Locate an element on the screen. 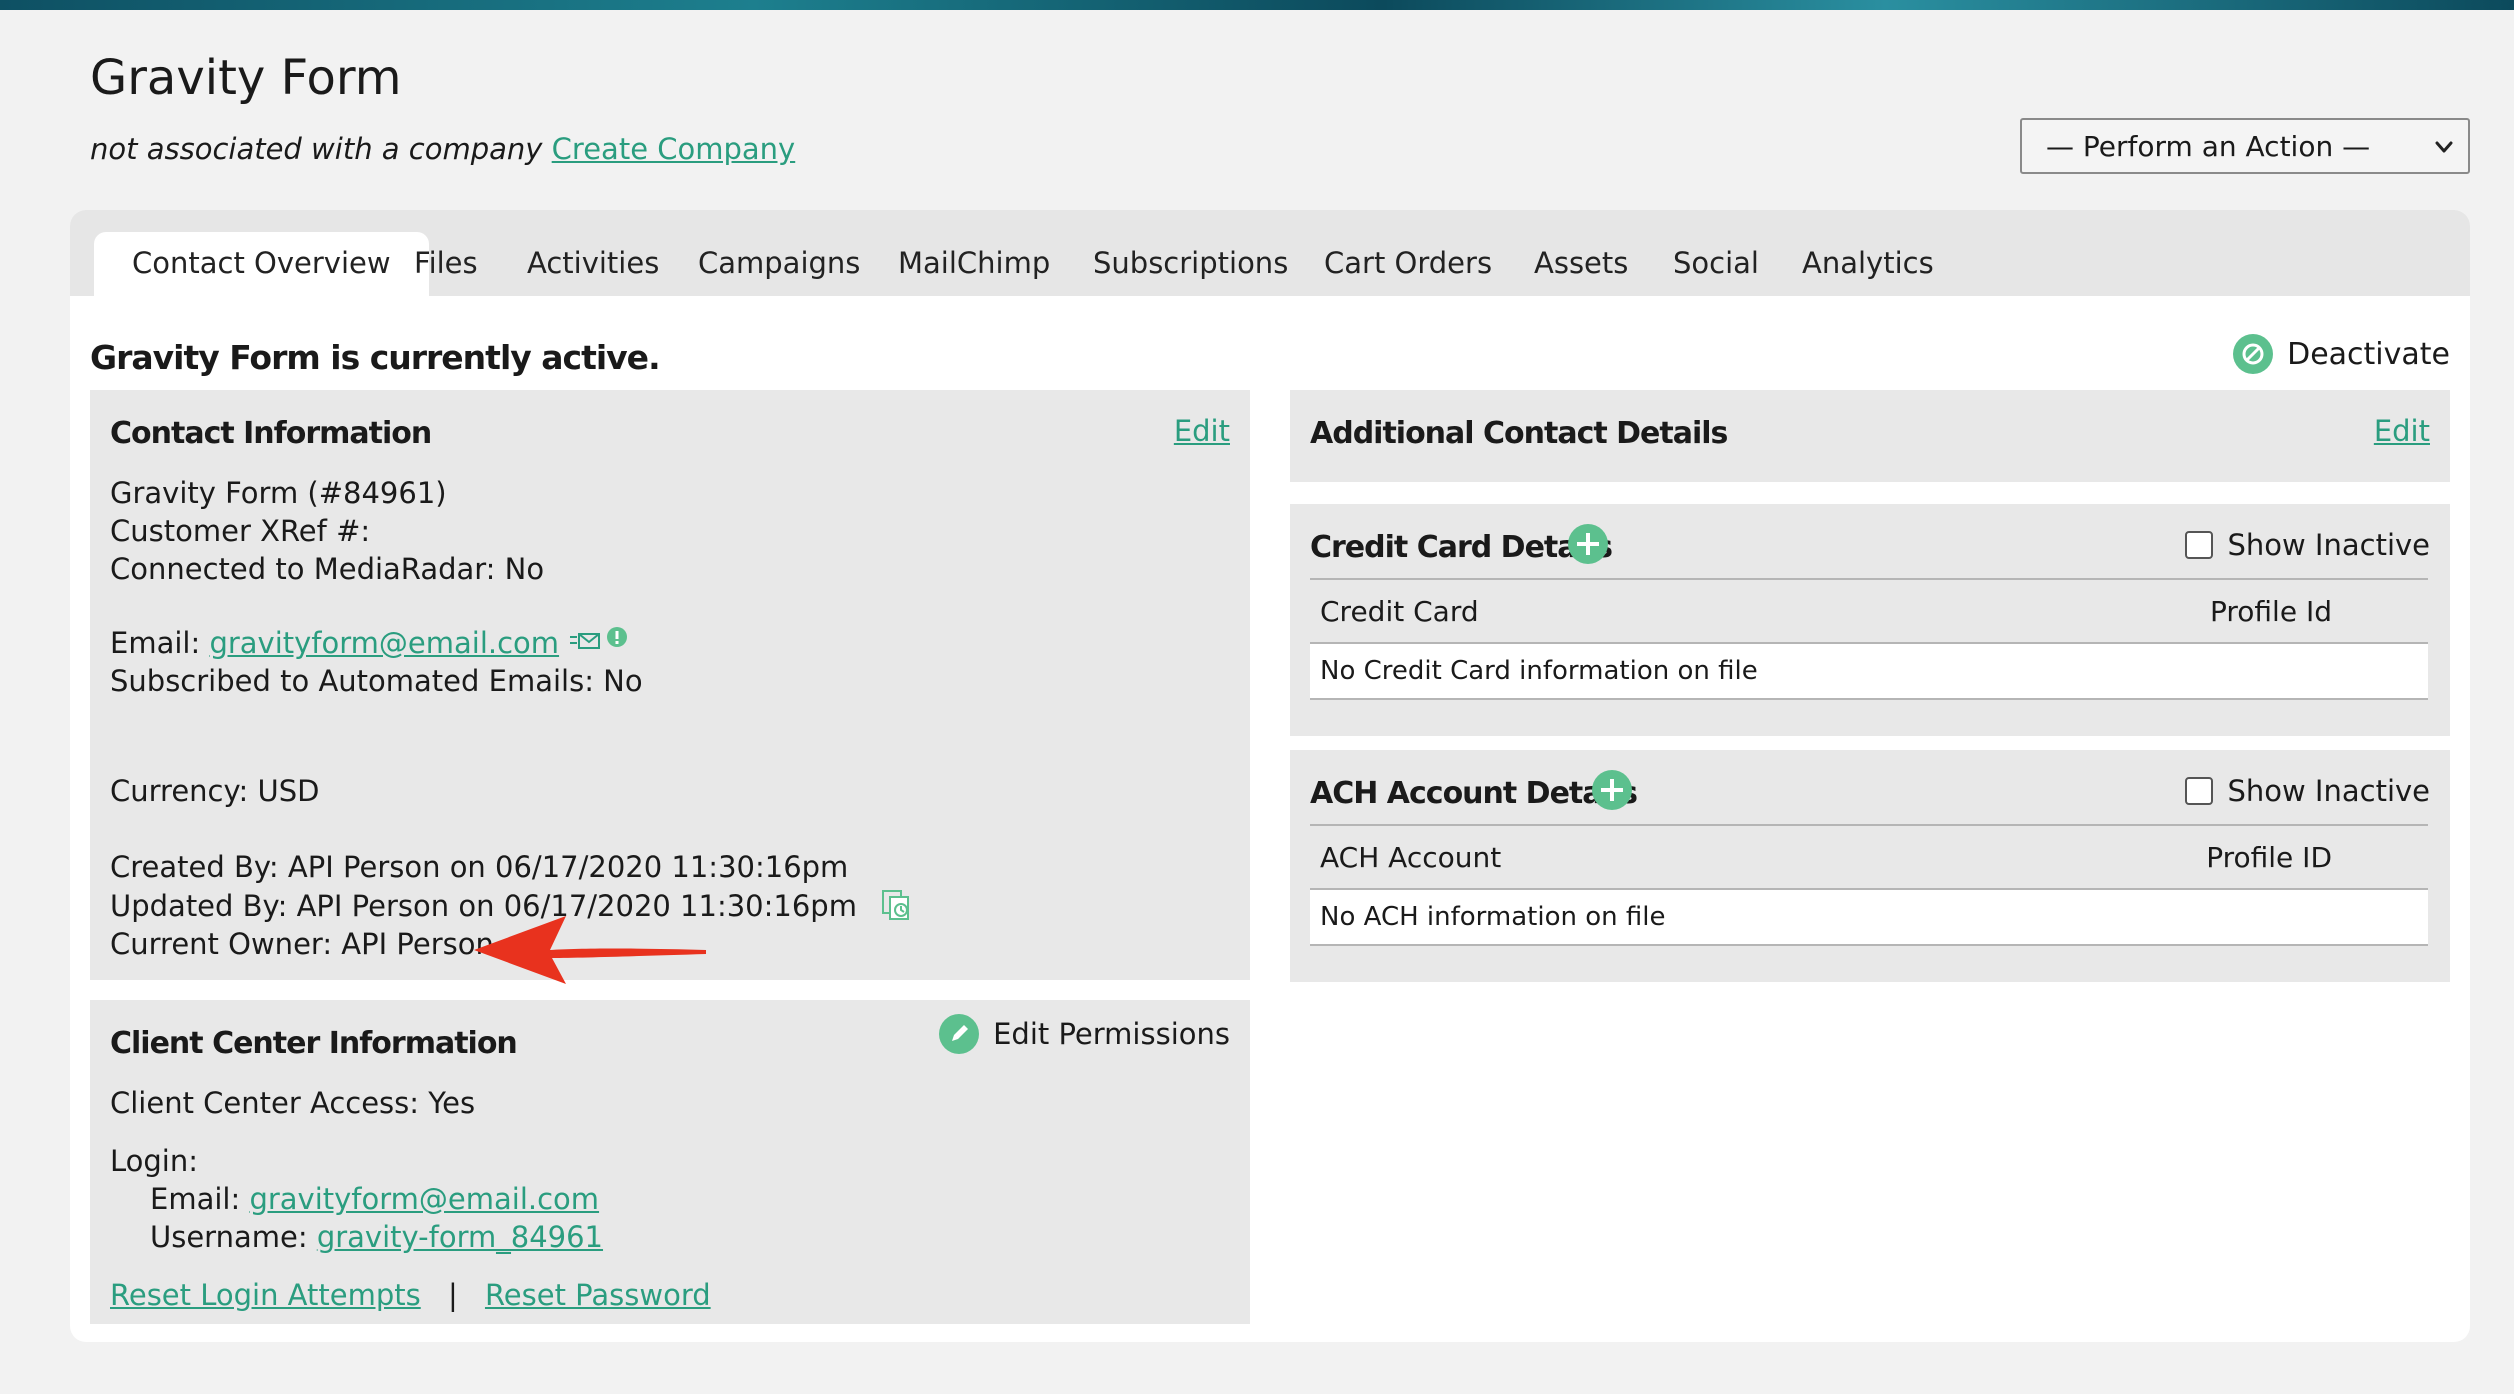  pencil-icon is located at coordinates (959, 1034).